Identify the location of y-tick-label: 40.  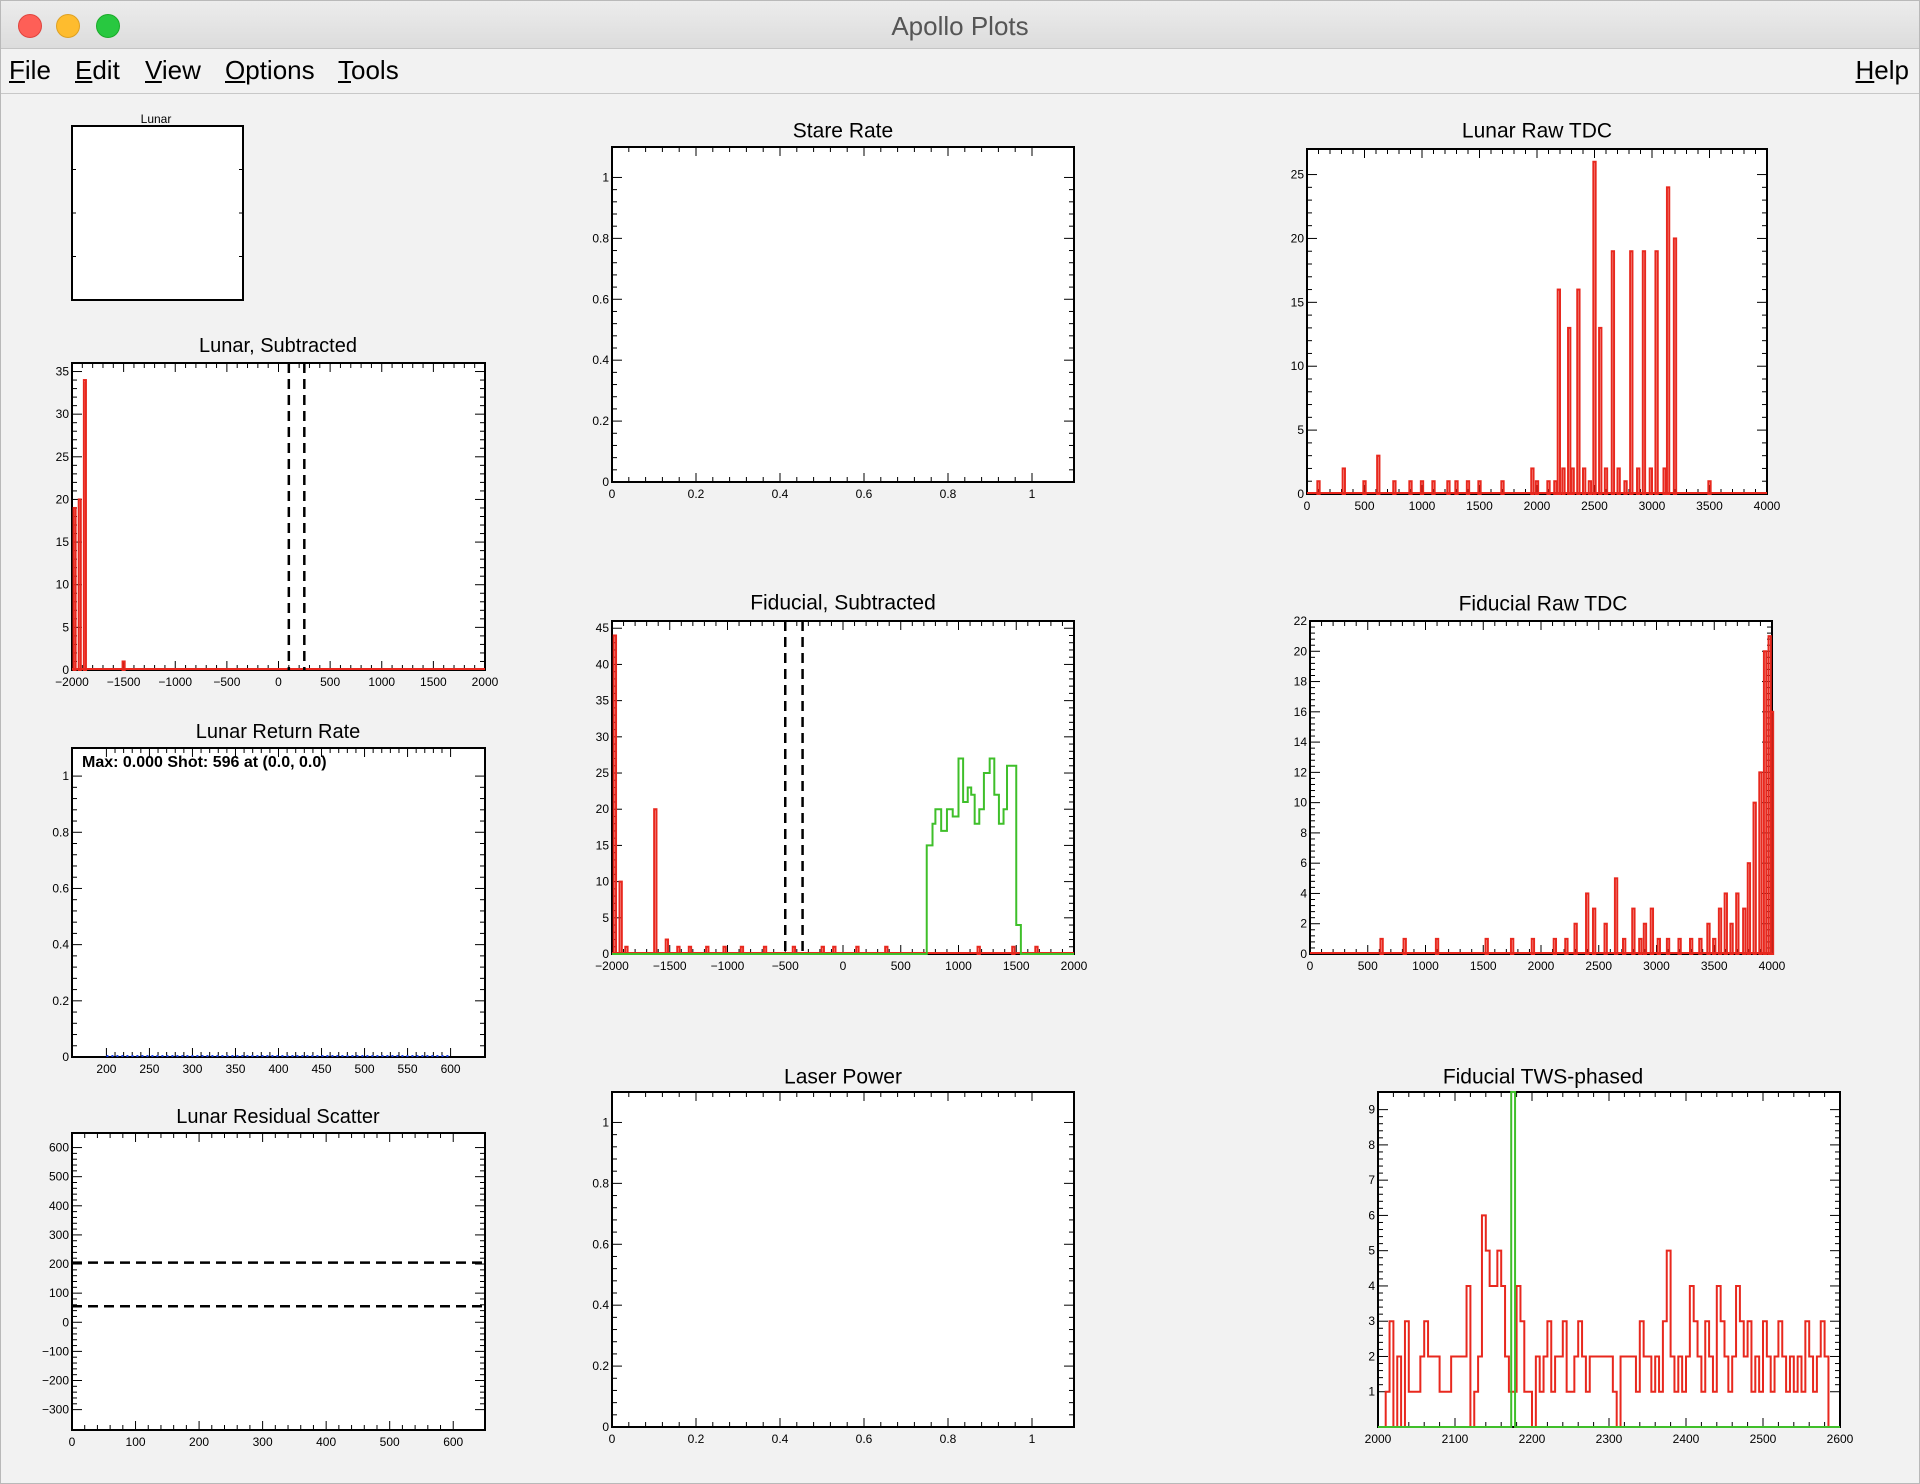
(603, 664).